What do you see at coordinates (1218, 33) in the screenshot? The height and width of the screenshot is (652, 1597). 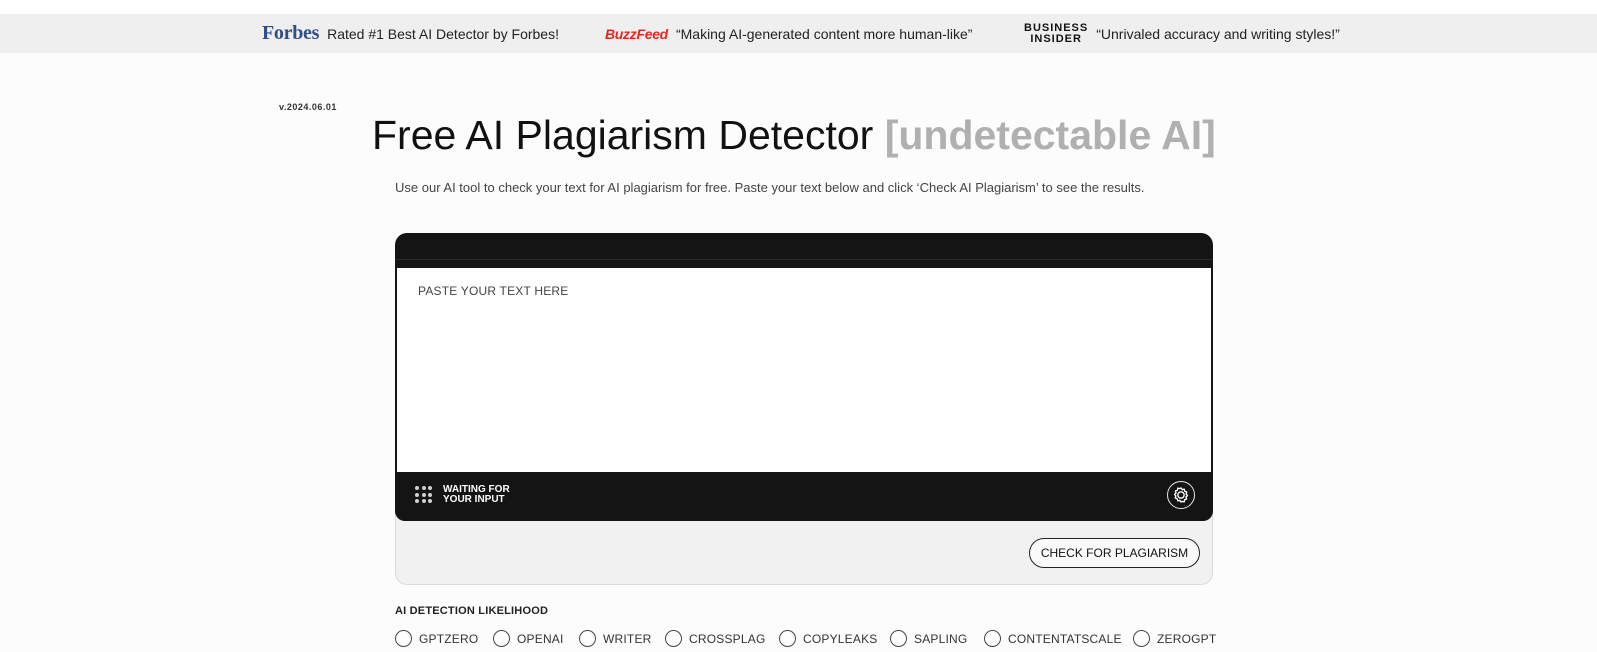 I see `business-insider-quote: “Unrivaled accuracy and writing styles!”` at bounding box center [1218, 33].